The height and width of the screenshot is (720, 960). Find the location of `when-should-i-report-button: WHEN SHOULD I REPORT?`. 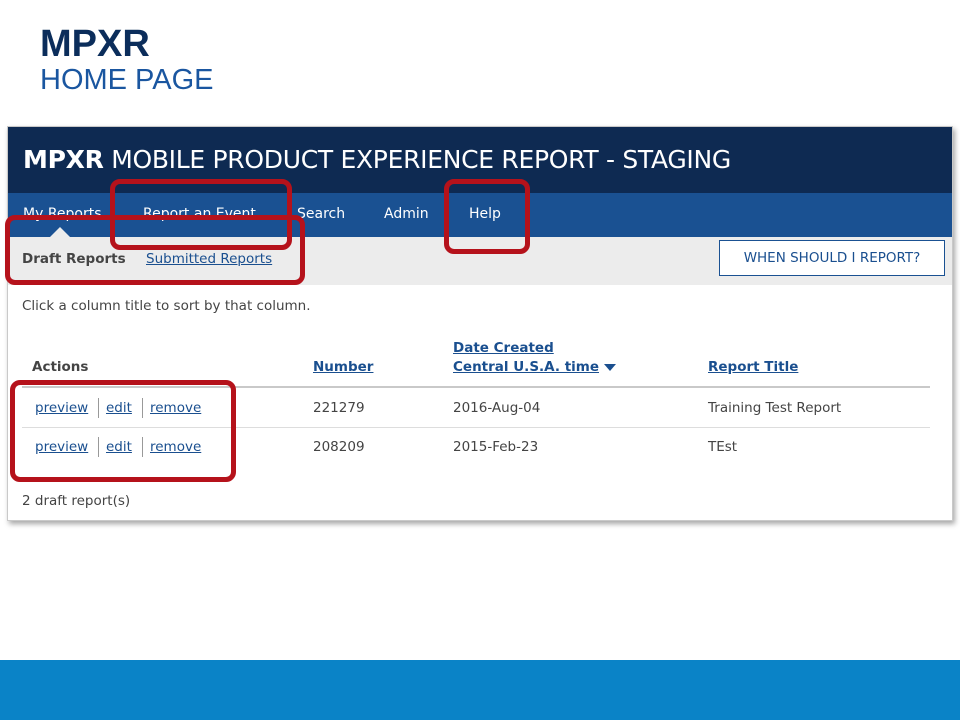

when-should-i-report-button: WHEN SHOULD I REPORT? is located at coordinates (832, 258).